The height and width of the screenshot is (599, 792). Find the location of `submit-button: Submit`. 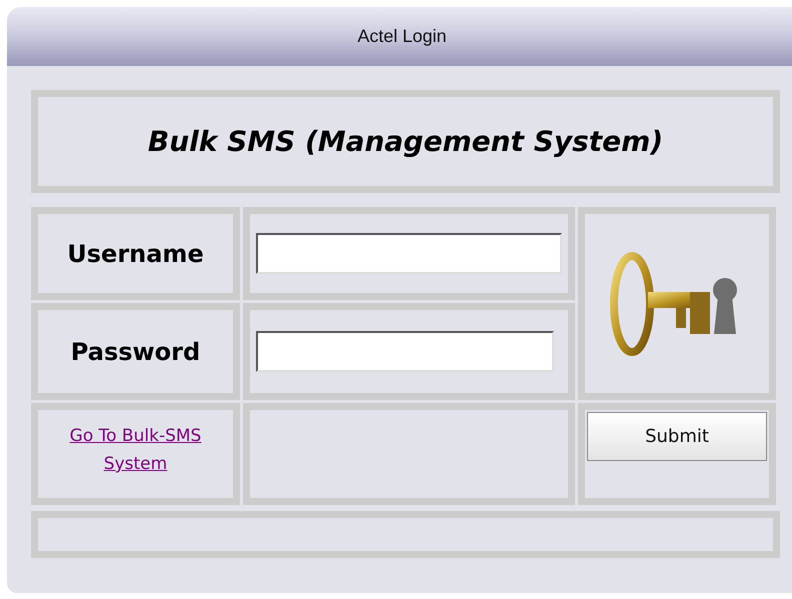

submit-button: Submit is located at coordinates (677, 436).